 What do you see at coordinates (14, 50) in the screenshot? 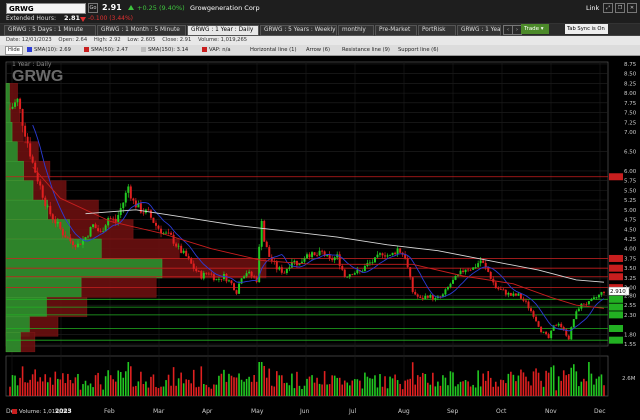
I see `hide-button: Hide` at bounding box center [14, 50].